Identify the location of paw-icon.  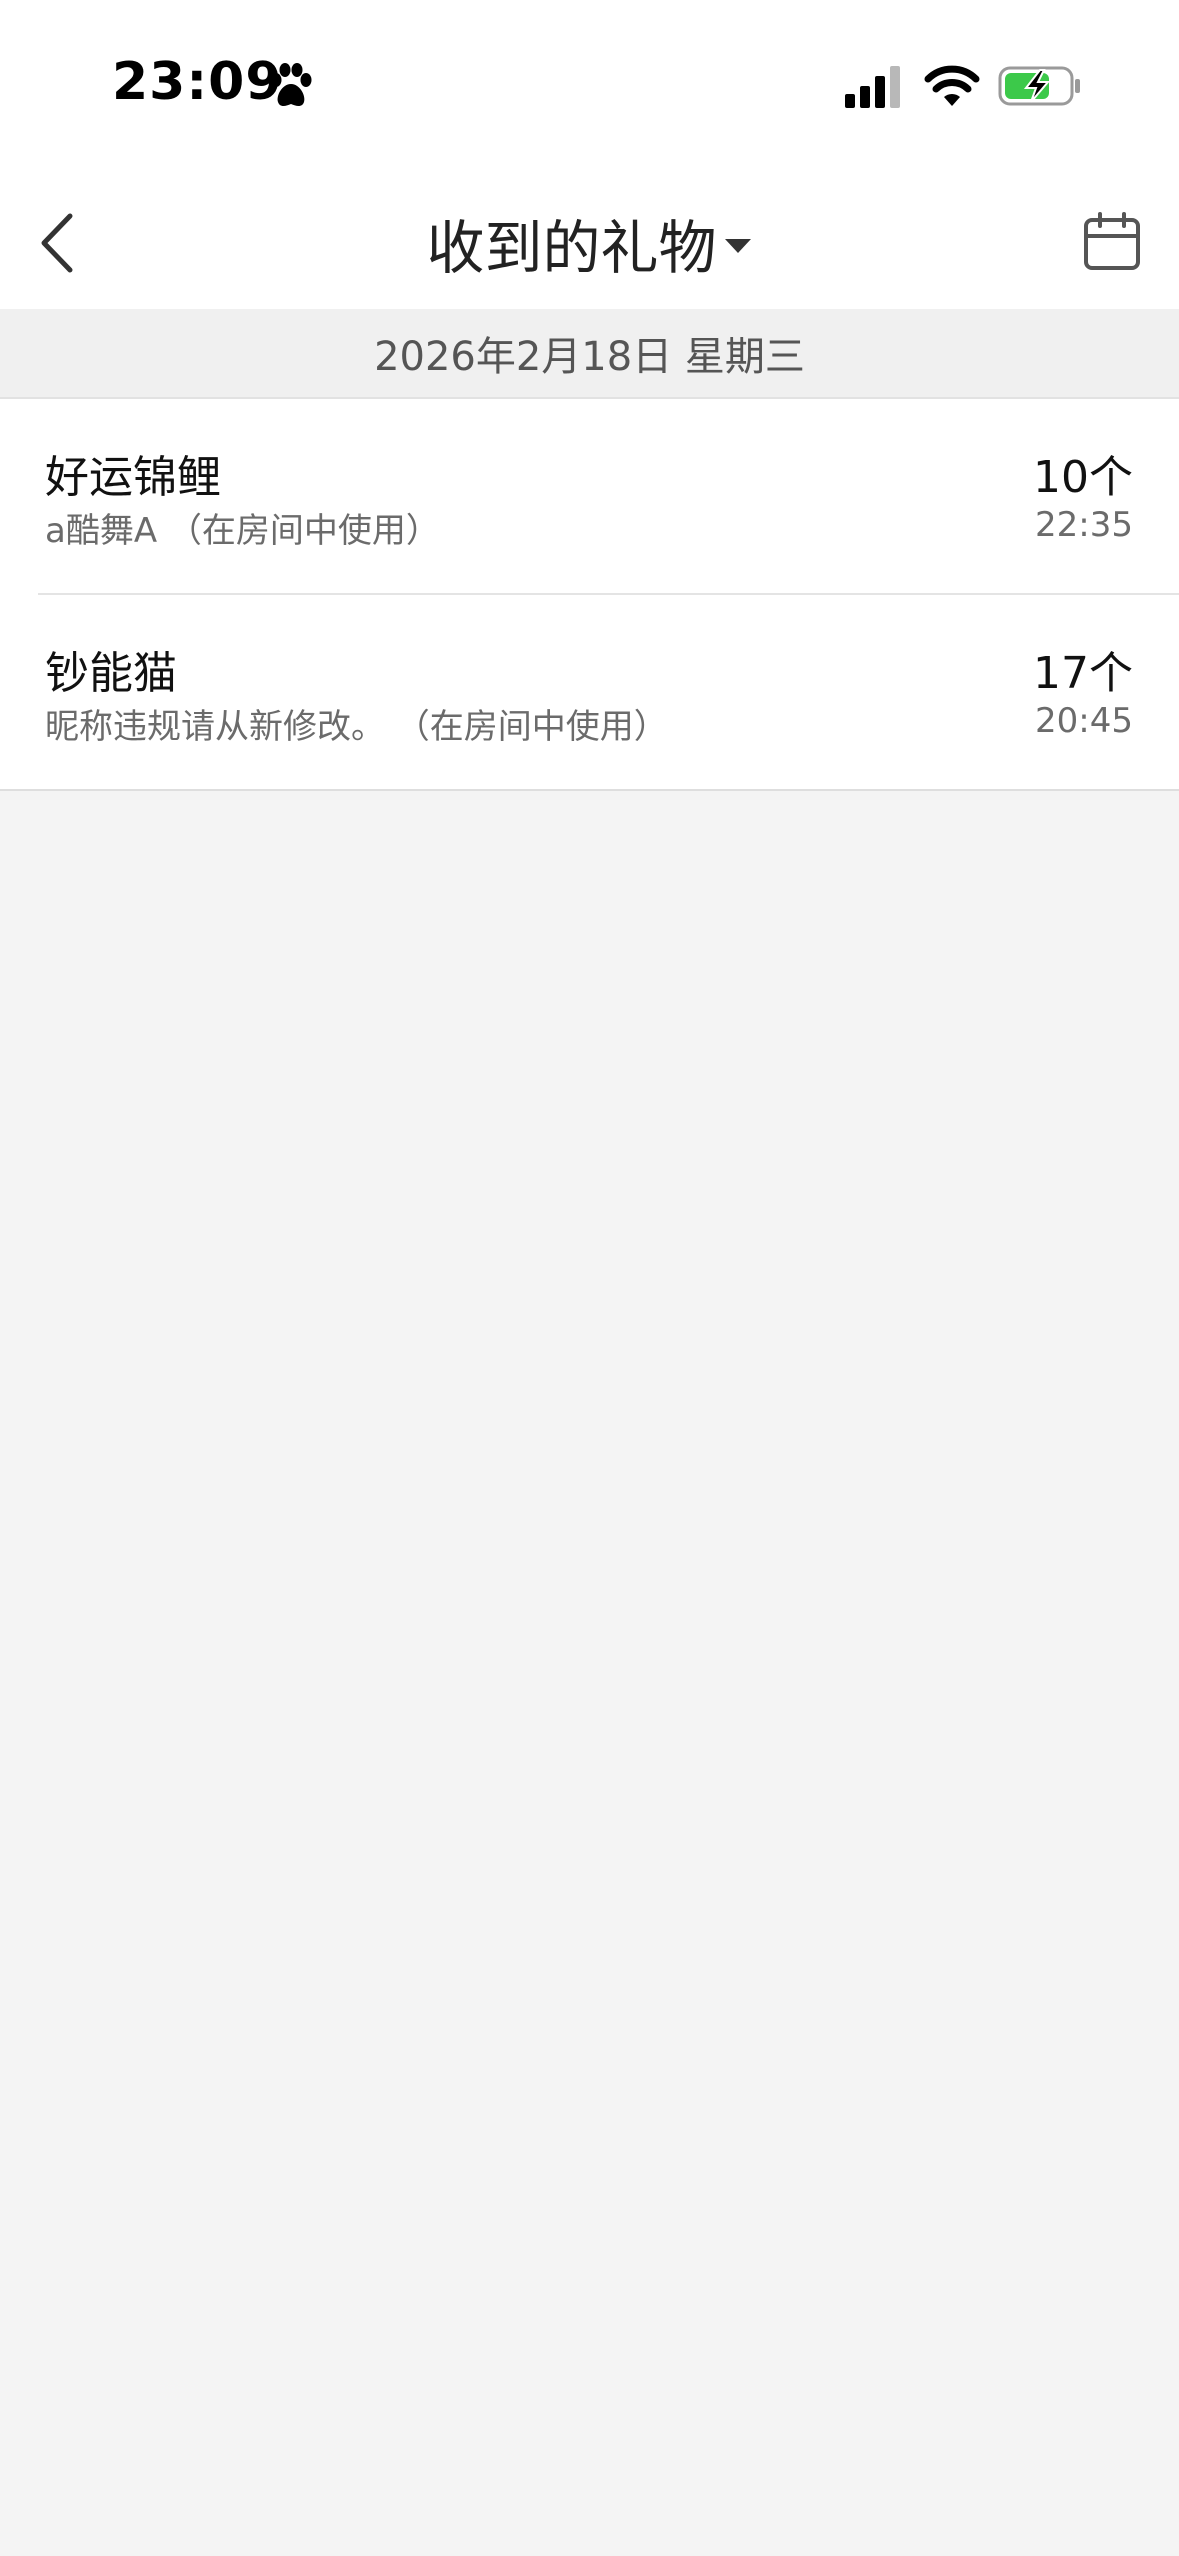
(291, 84).